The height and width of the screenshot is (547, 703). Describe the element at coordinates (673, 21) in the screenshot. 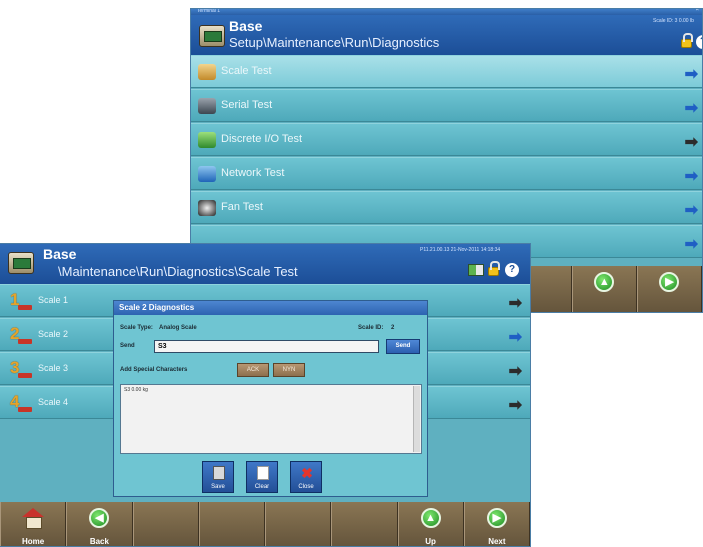

I see `status-info: Scale ID: 3 0.00 lb` at that location.